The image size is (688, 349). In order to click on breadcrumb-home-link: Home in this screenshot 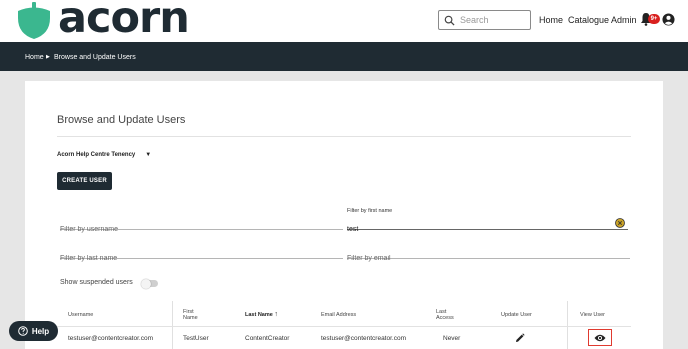, I will do `click(34, 57)`.